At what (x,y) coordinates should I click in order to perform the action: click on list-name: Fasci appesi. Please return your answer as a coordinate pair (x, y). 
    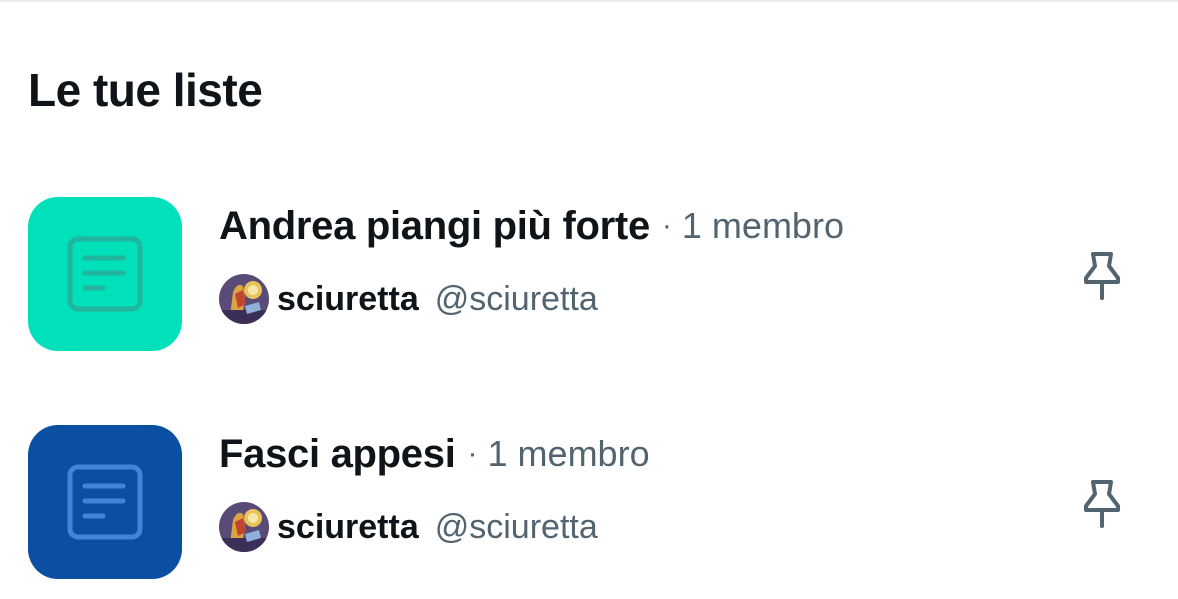
    Looking at the image, I should click on (337, 453).